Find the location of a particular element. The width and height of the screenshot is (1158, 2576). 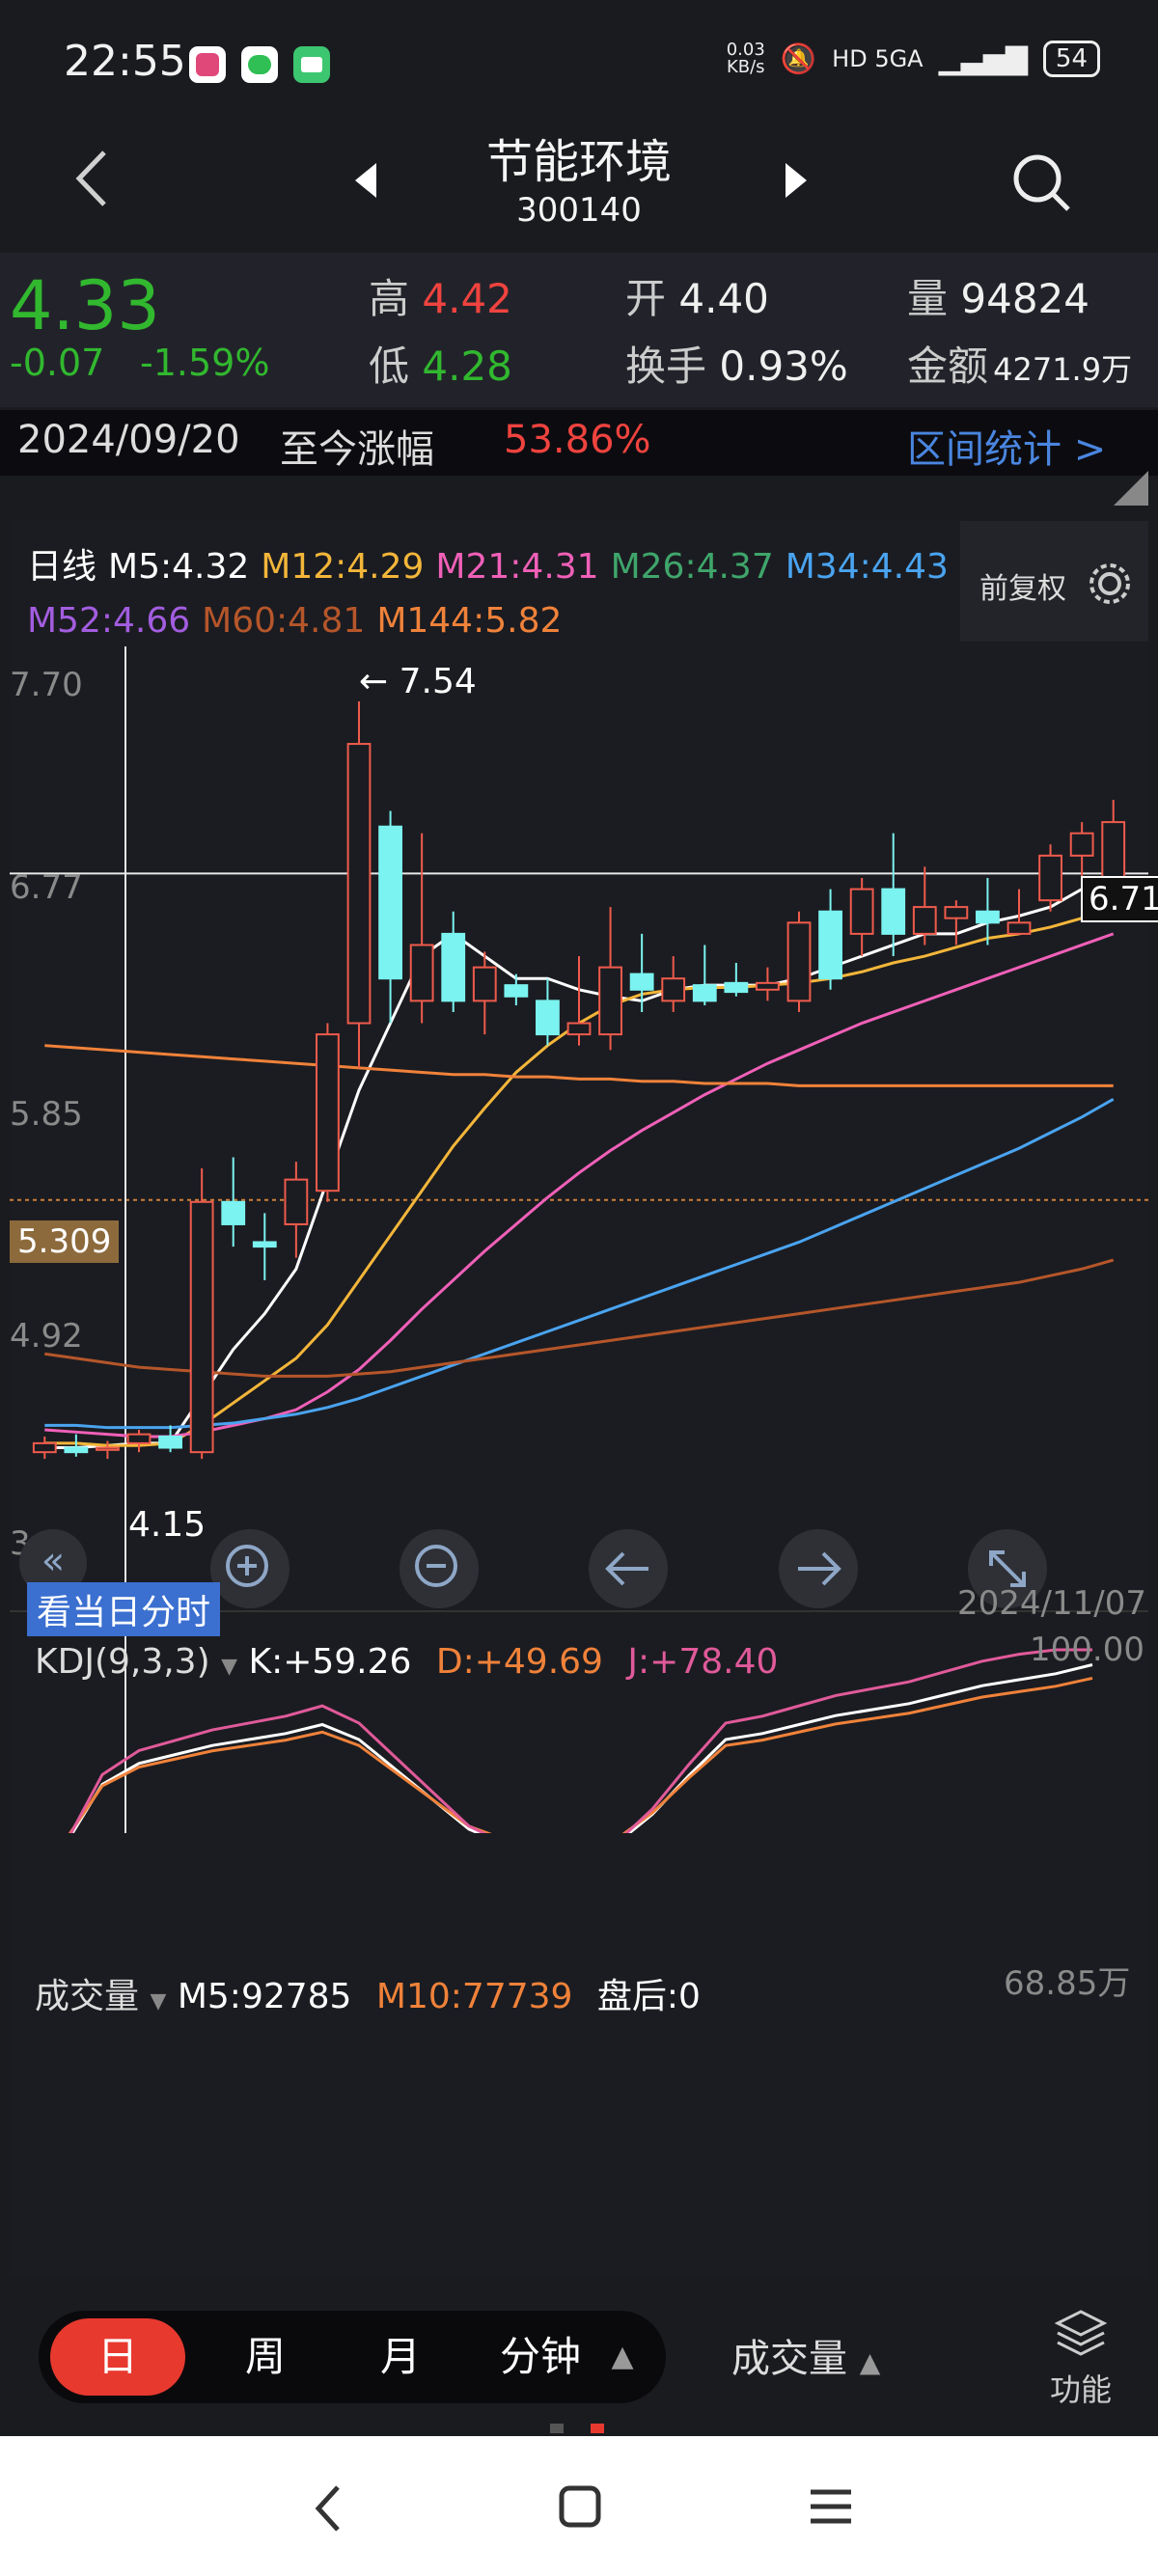

crosshair-price-tag: 5.309 is located at coordinates (65, 1242).